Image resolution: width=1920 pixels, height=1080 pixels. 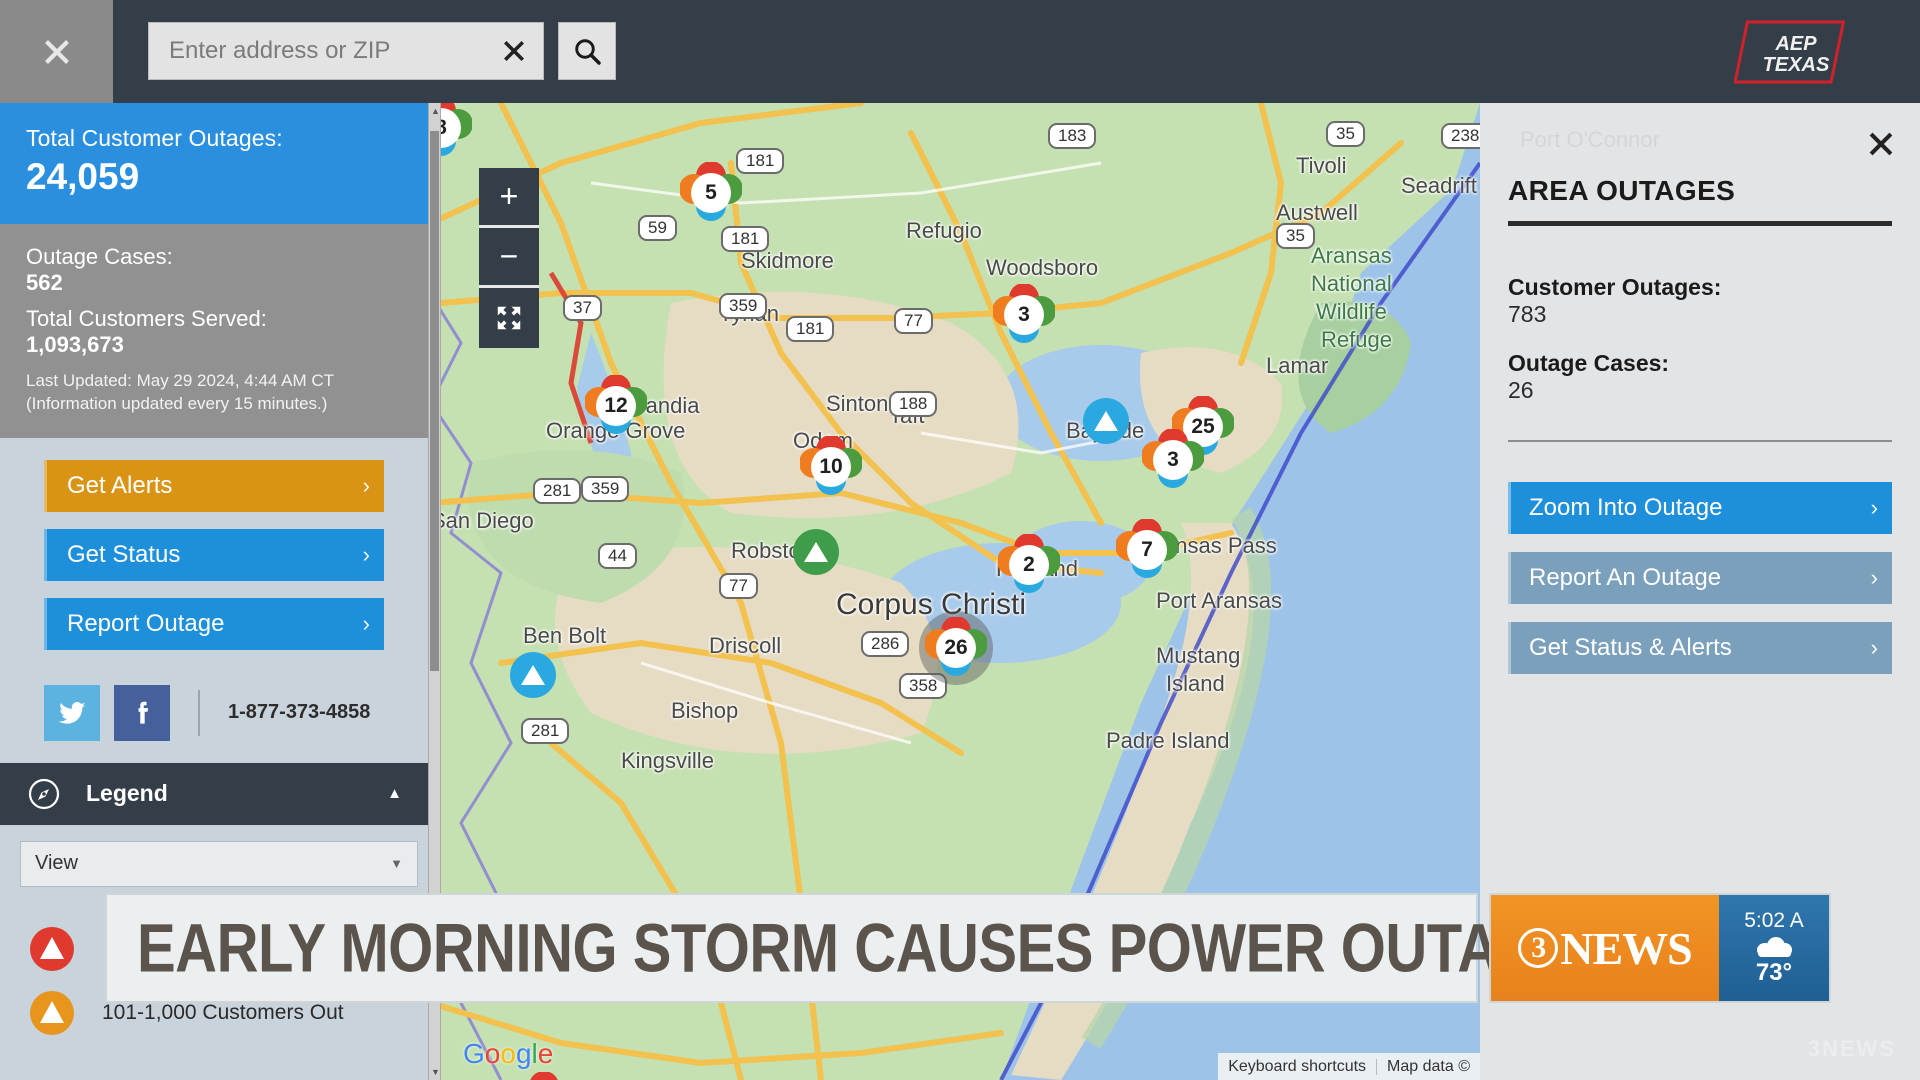 What do you see at coordinates (214, 554) in the screenshot?
I see `sidebar-button-get-status: Get Status ›` at bounding box center [214, 554].